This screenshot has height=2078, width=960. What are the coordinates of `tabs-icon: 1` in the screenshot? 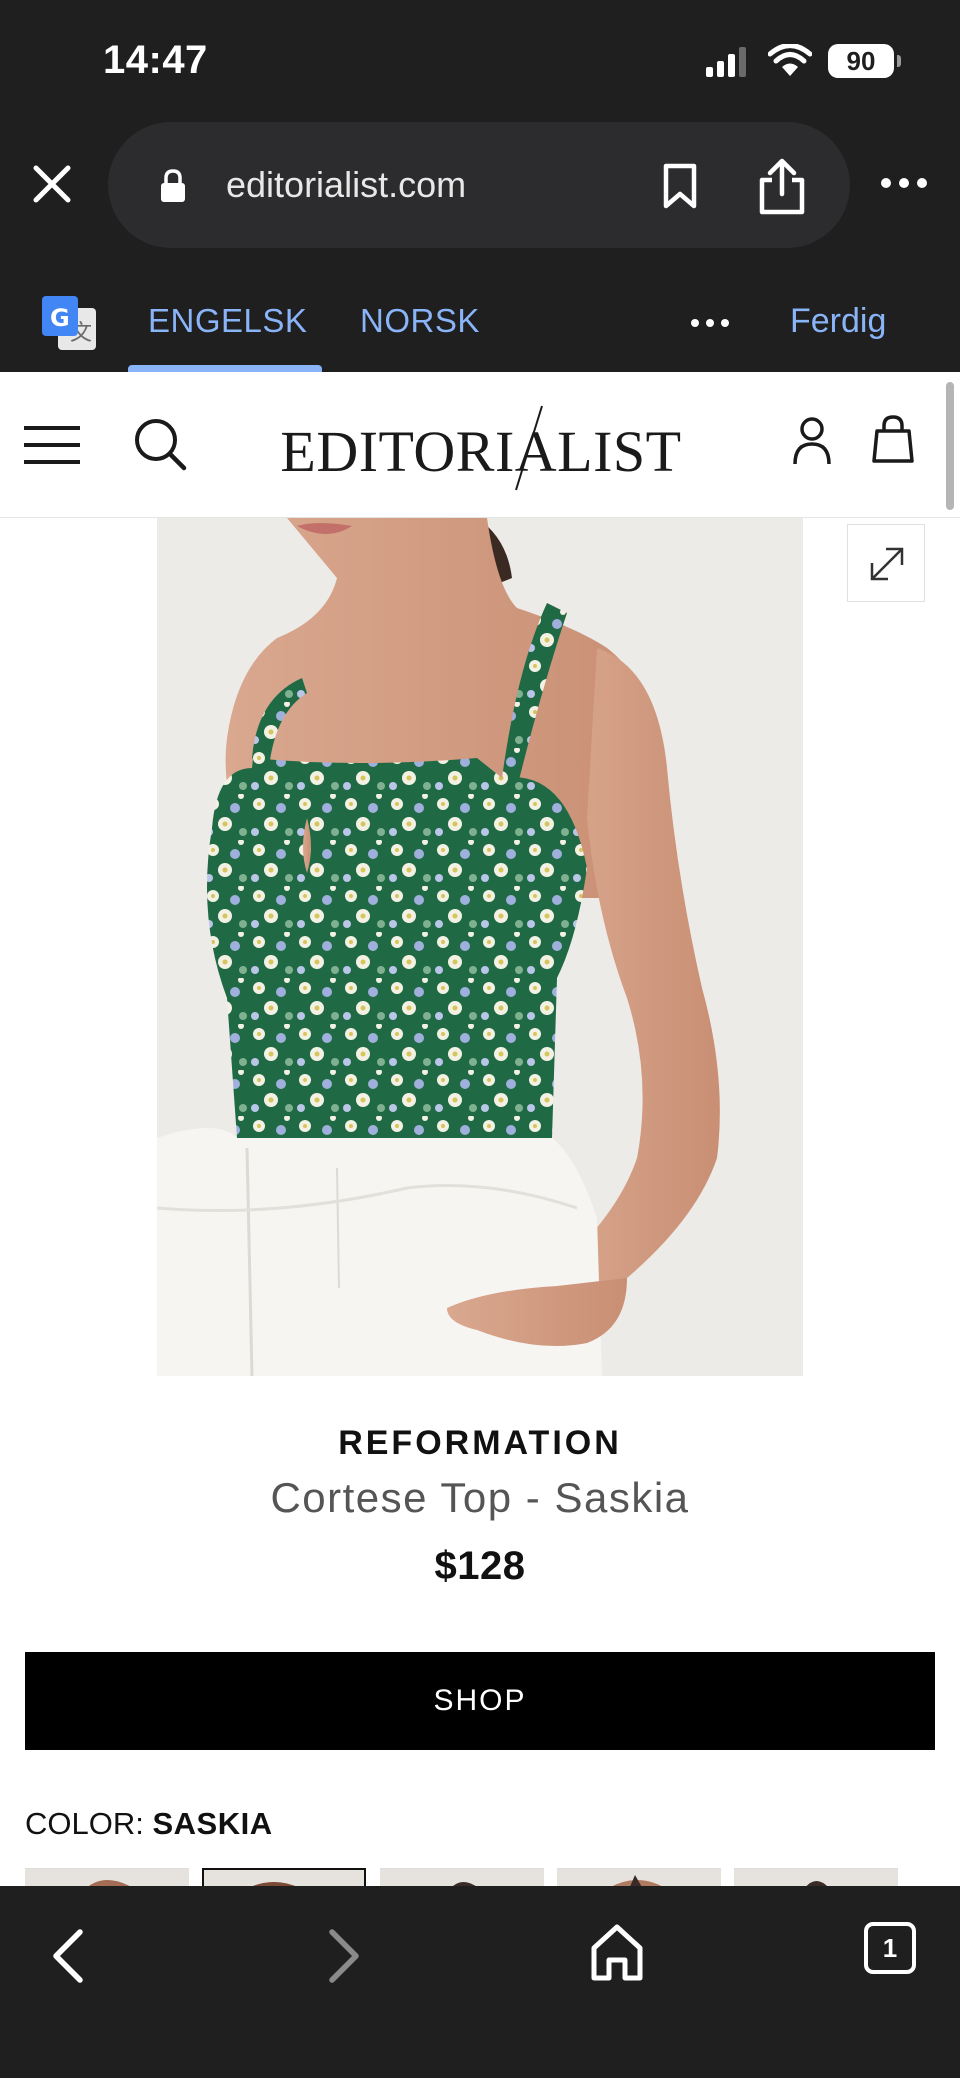 It's located at (890, 1948).